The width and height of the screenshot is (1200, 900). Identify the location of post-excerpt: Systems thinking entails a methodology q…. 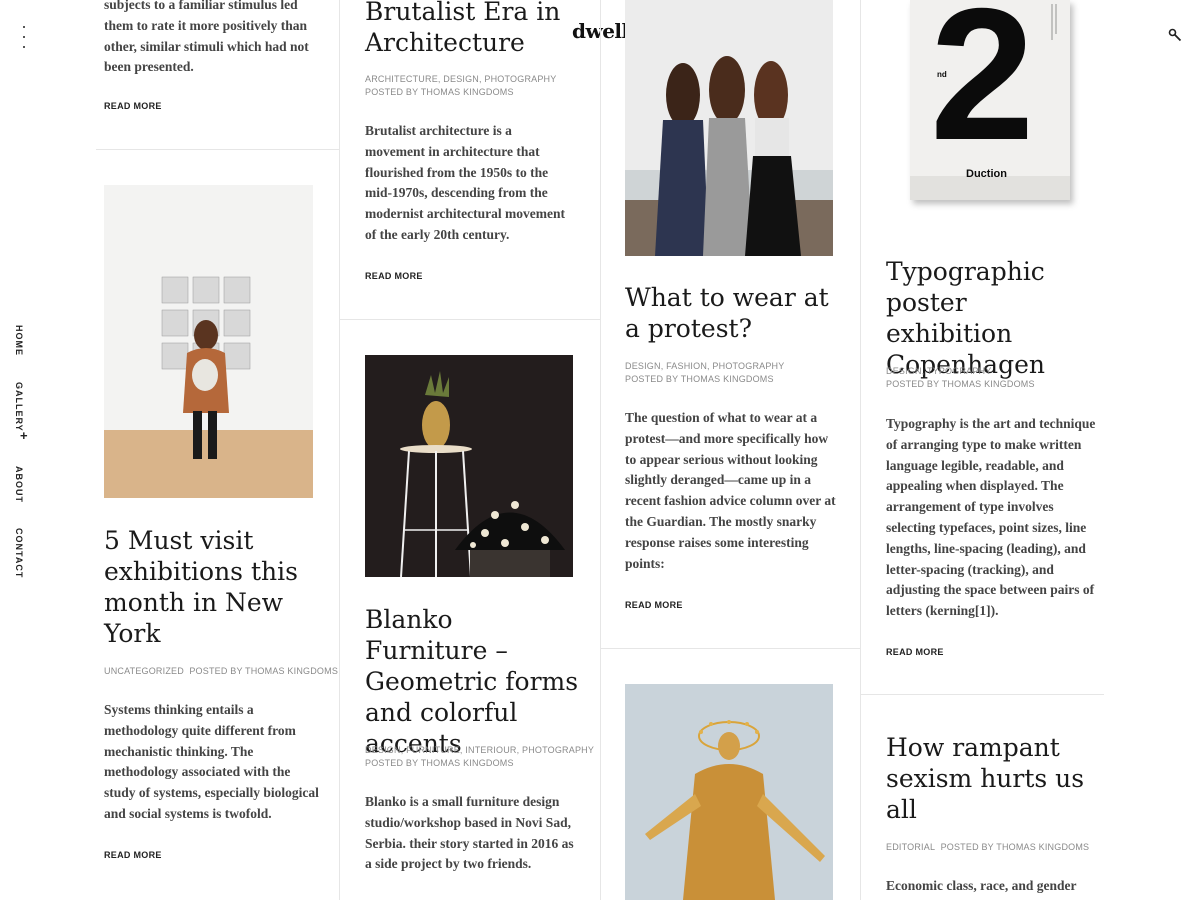
(211, 761).